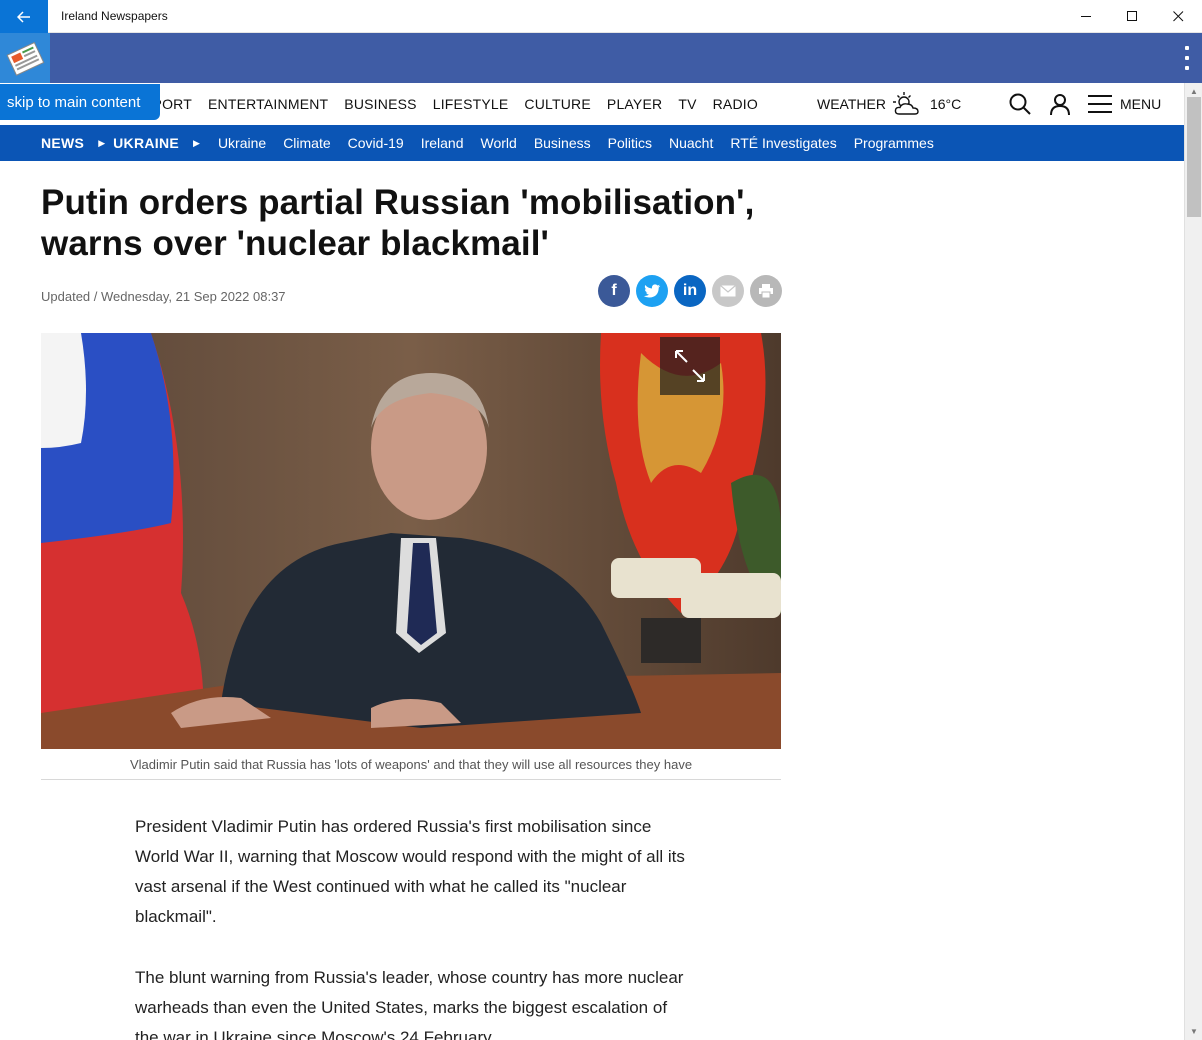  I want to click on vertical-scrollbar: ▲ ▼, so click(1193, 561).